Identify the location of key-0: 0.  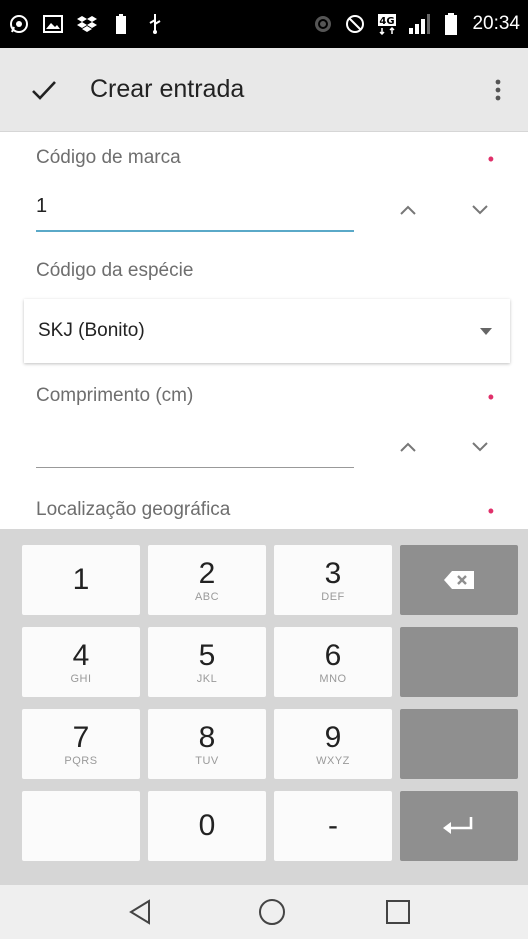
(207, 826).